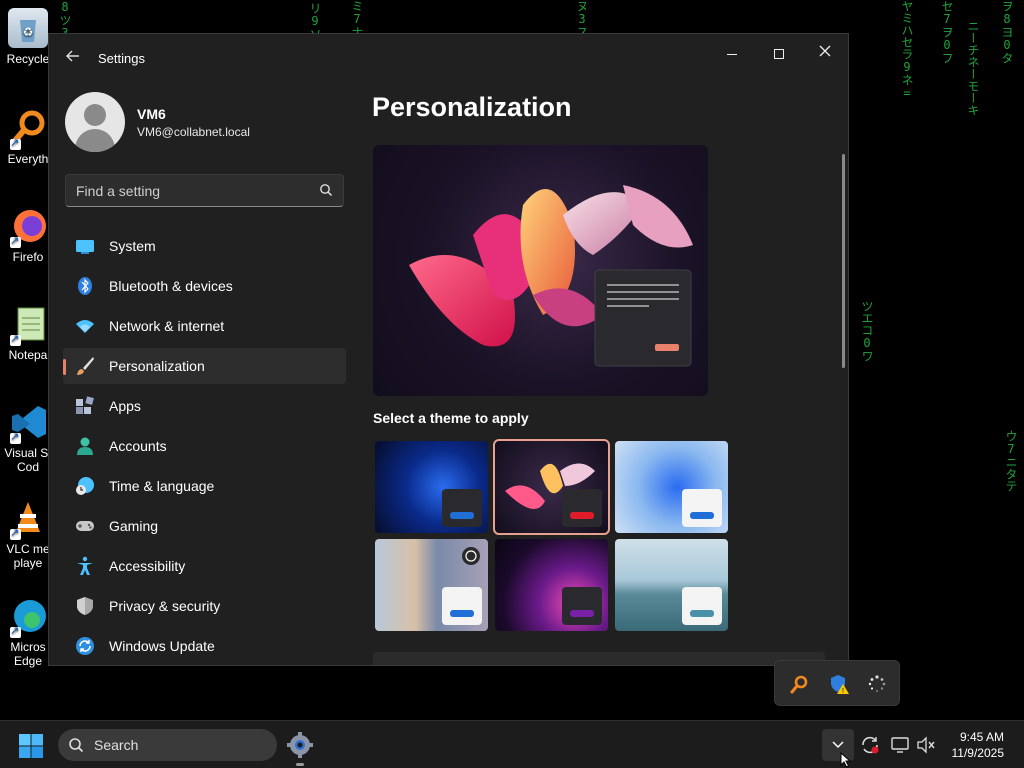 Image resolution: width=1024 pixels, height=768 pixels. I want to click on sidebar-item-bluetooth: Bluetooth & devices, so click(204, 286).